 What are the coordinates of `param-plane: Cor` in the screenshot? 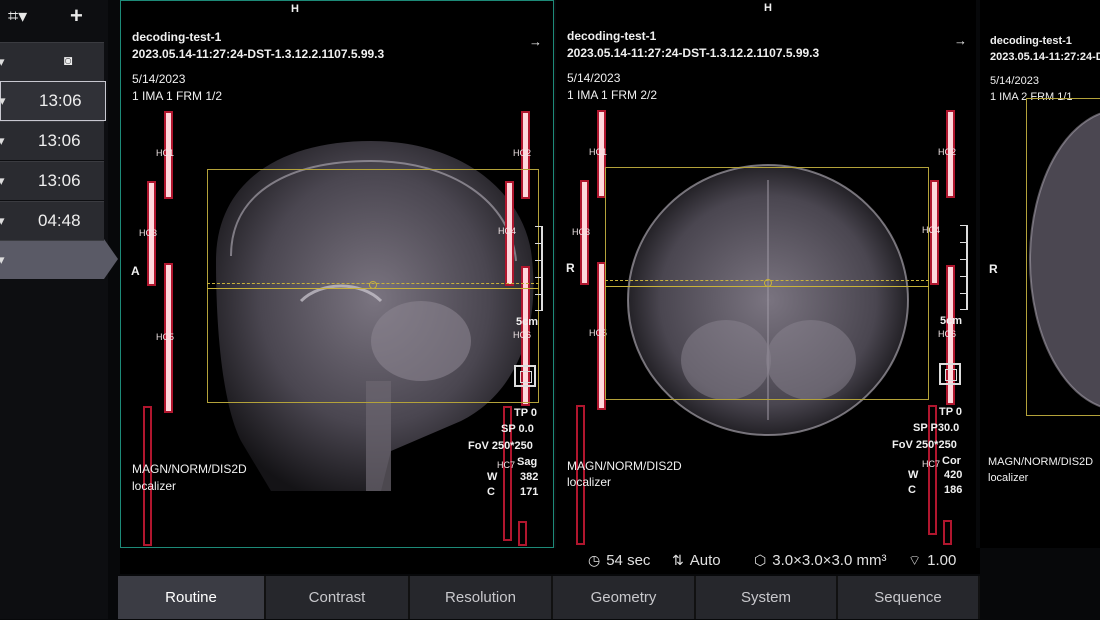 It's located at (951, 461).